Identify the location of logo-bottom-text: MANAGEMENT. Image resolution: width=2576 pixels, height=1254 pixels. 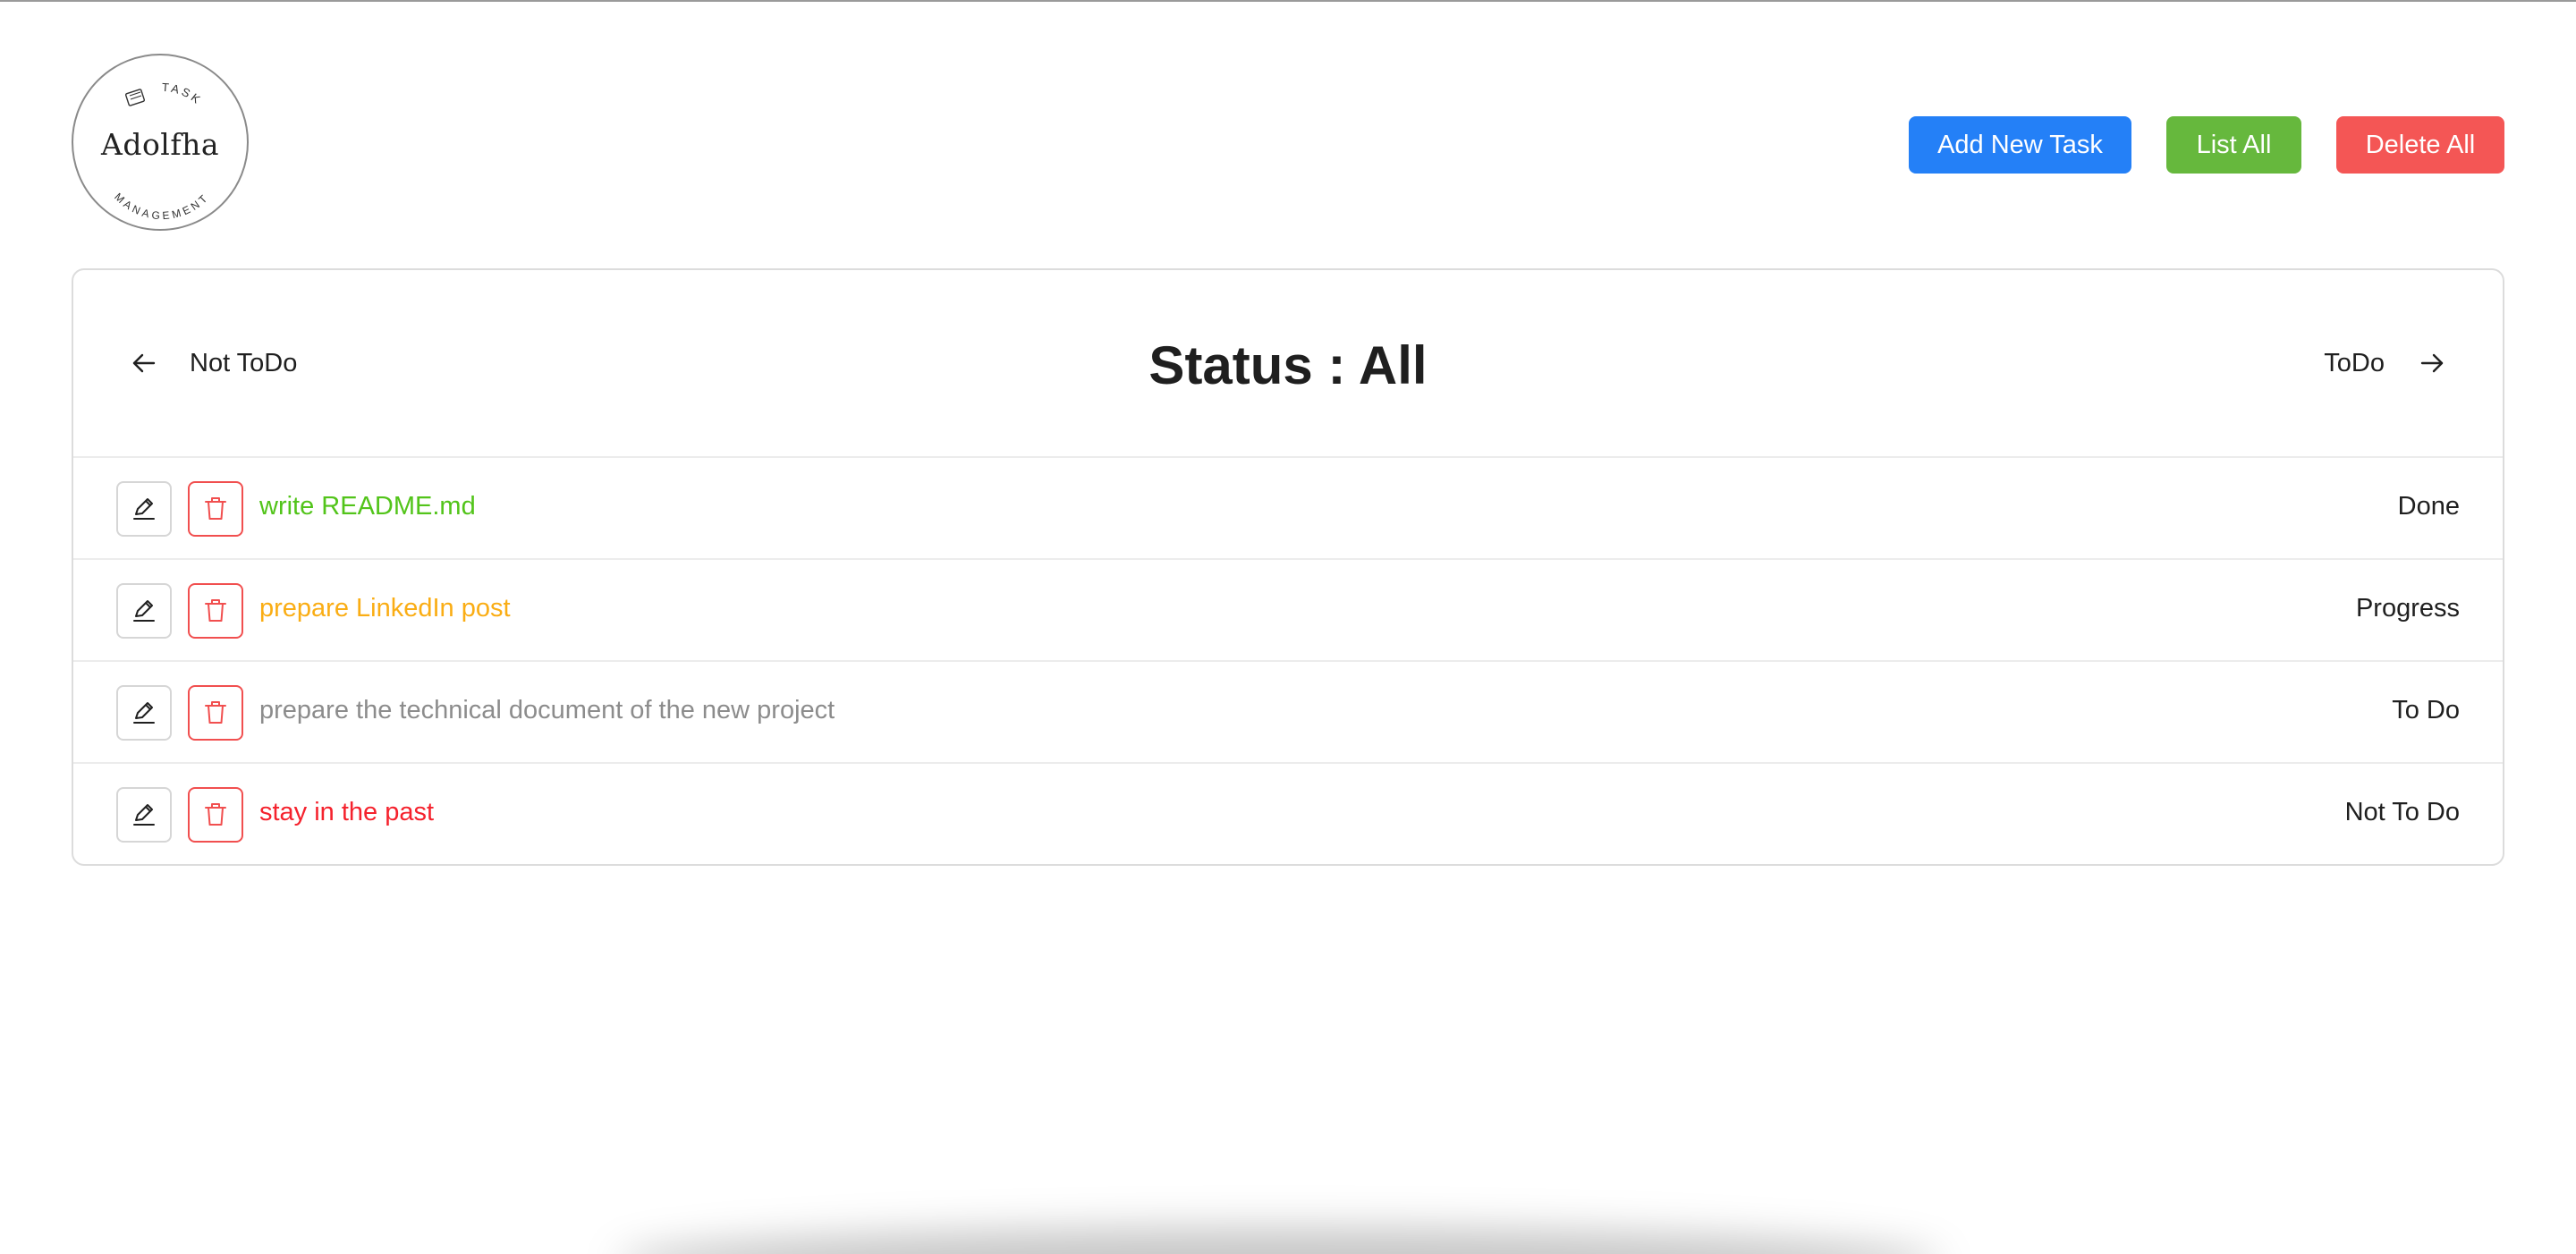
(160, 206).